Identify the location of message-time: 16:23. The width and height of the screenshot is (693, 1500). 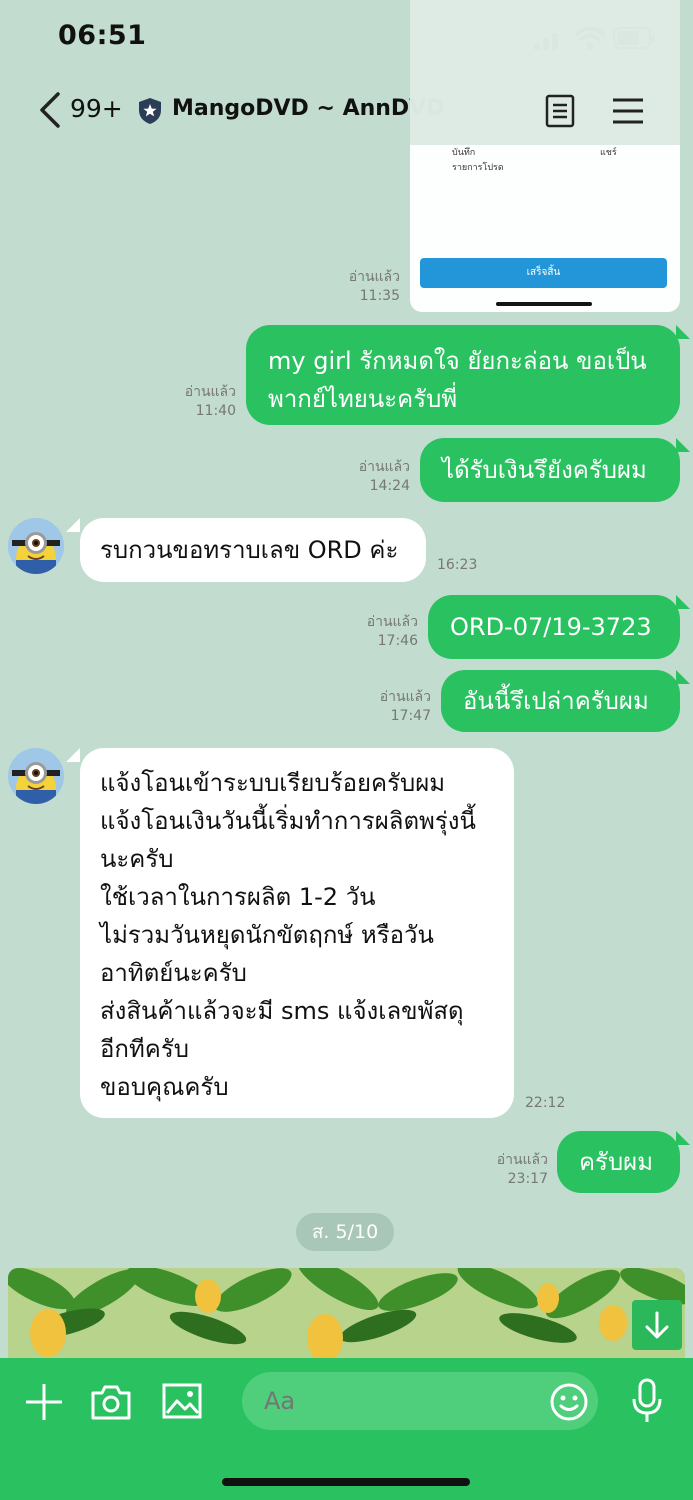
(457, 565).